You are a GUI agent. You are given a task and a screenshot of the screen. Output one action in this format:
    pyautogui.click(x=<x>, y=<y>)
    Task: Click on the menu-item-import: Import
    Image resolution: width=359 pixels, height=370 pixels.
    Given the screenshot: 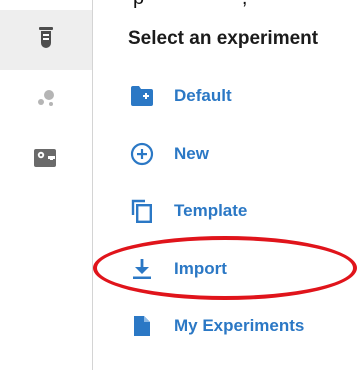 What is the action you would take?
    pyautogui.click(x=178, y=269)
    